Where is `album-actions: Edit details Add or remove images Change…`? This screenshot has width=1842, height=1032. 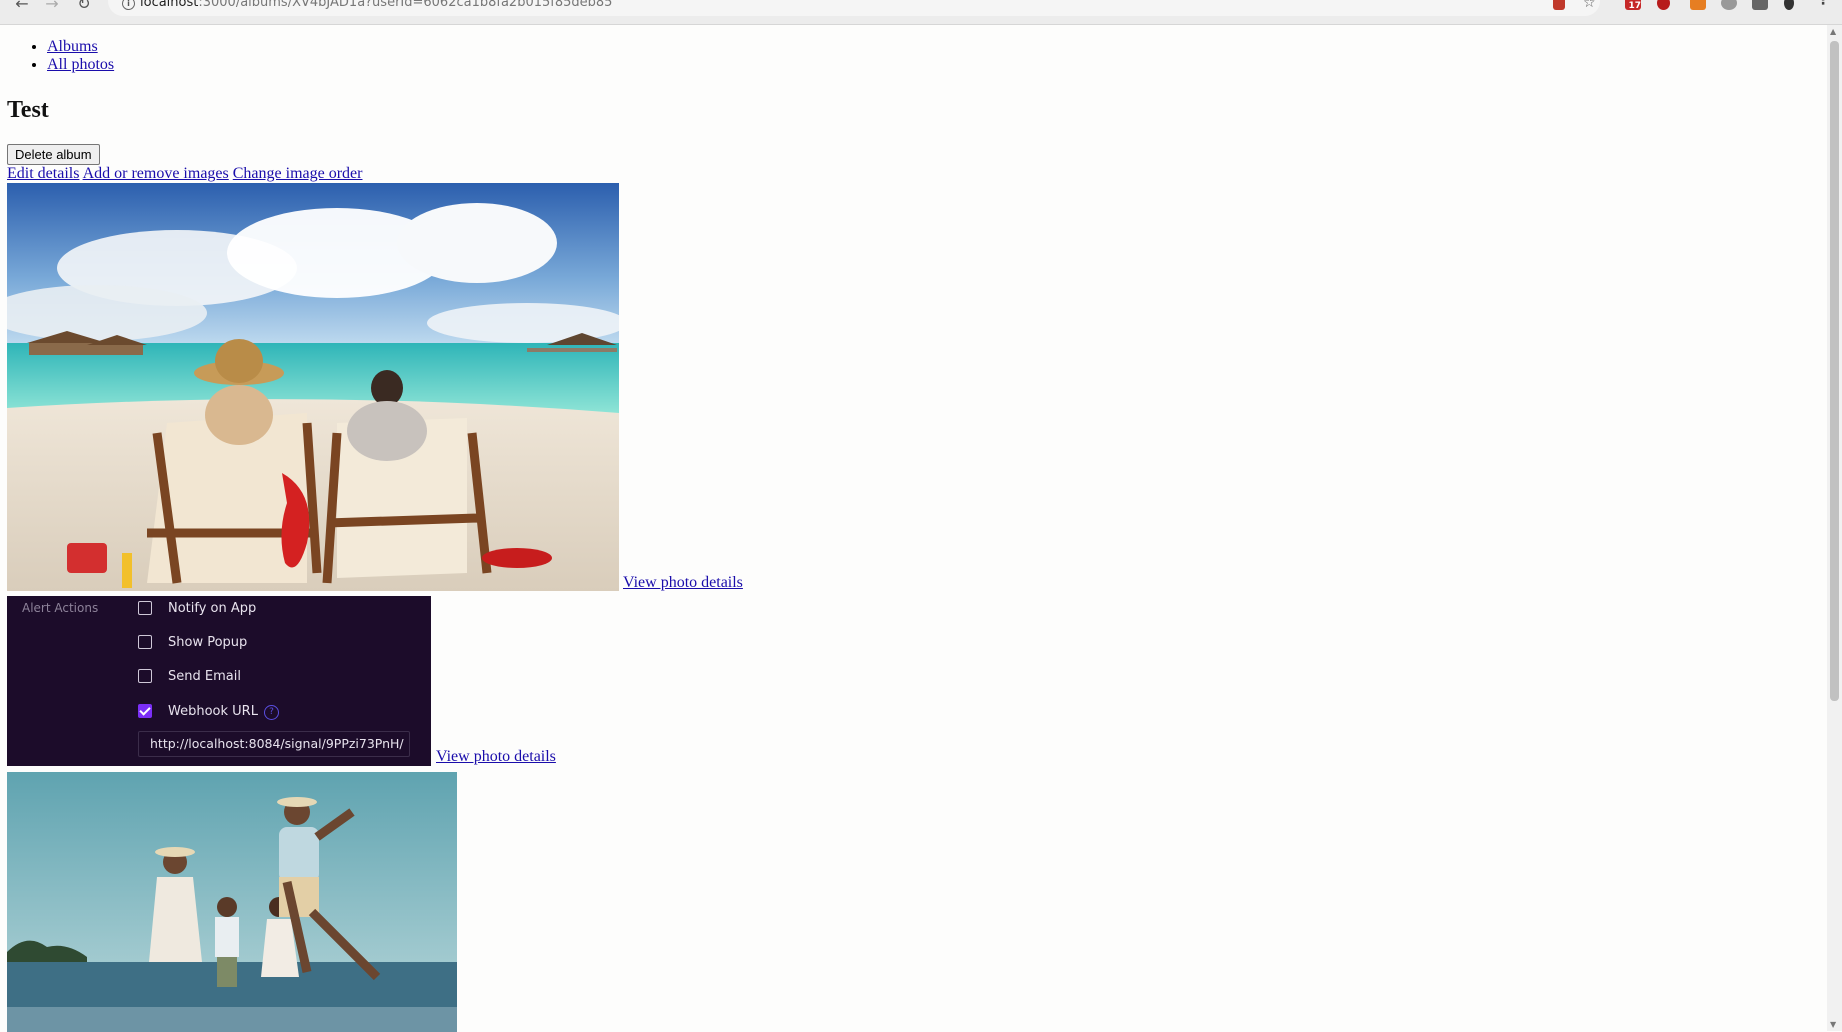
album-actions: Edit details Add or remove images Change… is located at coordinates (915, 174).